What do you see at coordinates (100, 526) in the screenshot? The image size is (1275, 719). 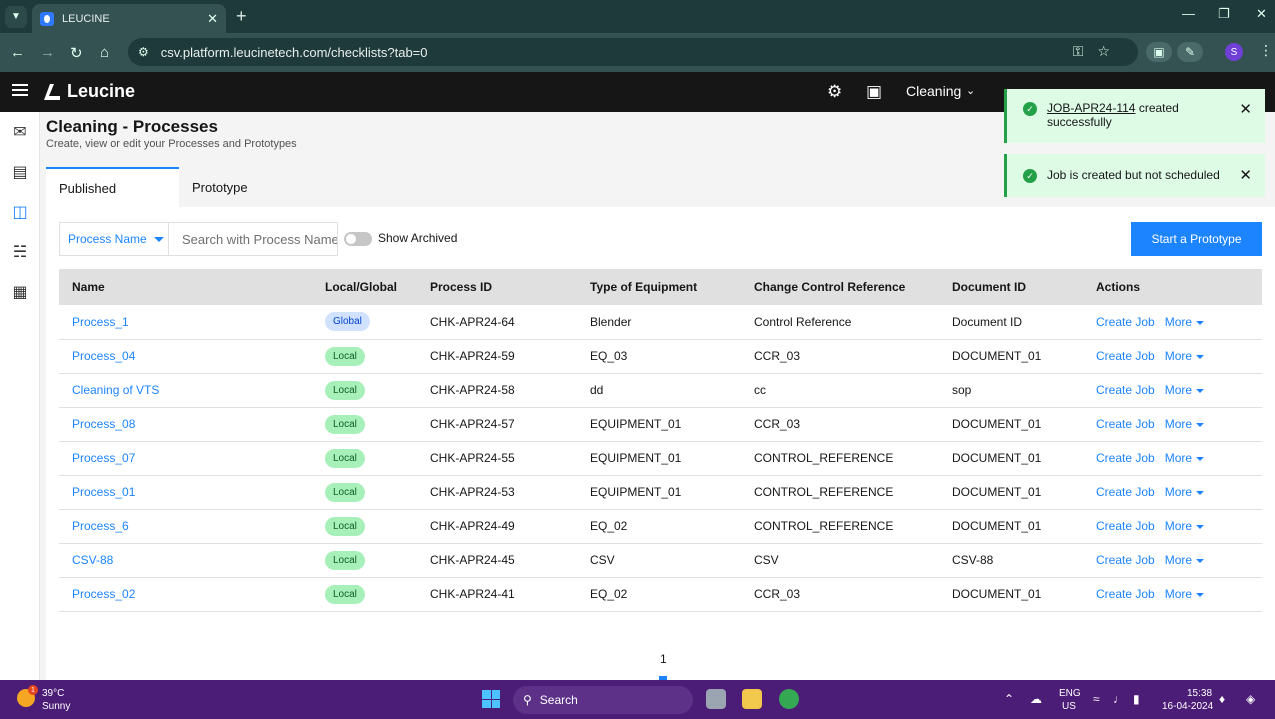 I see `process-name-link: Process_6` at bounding box center [100, 526].